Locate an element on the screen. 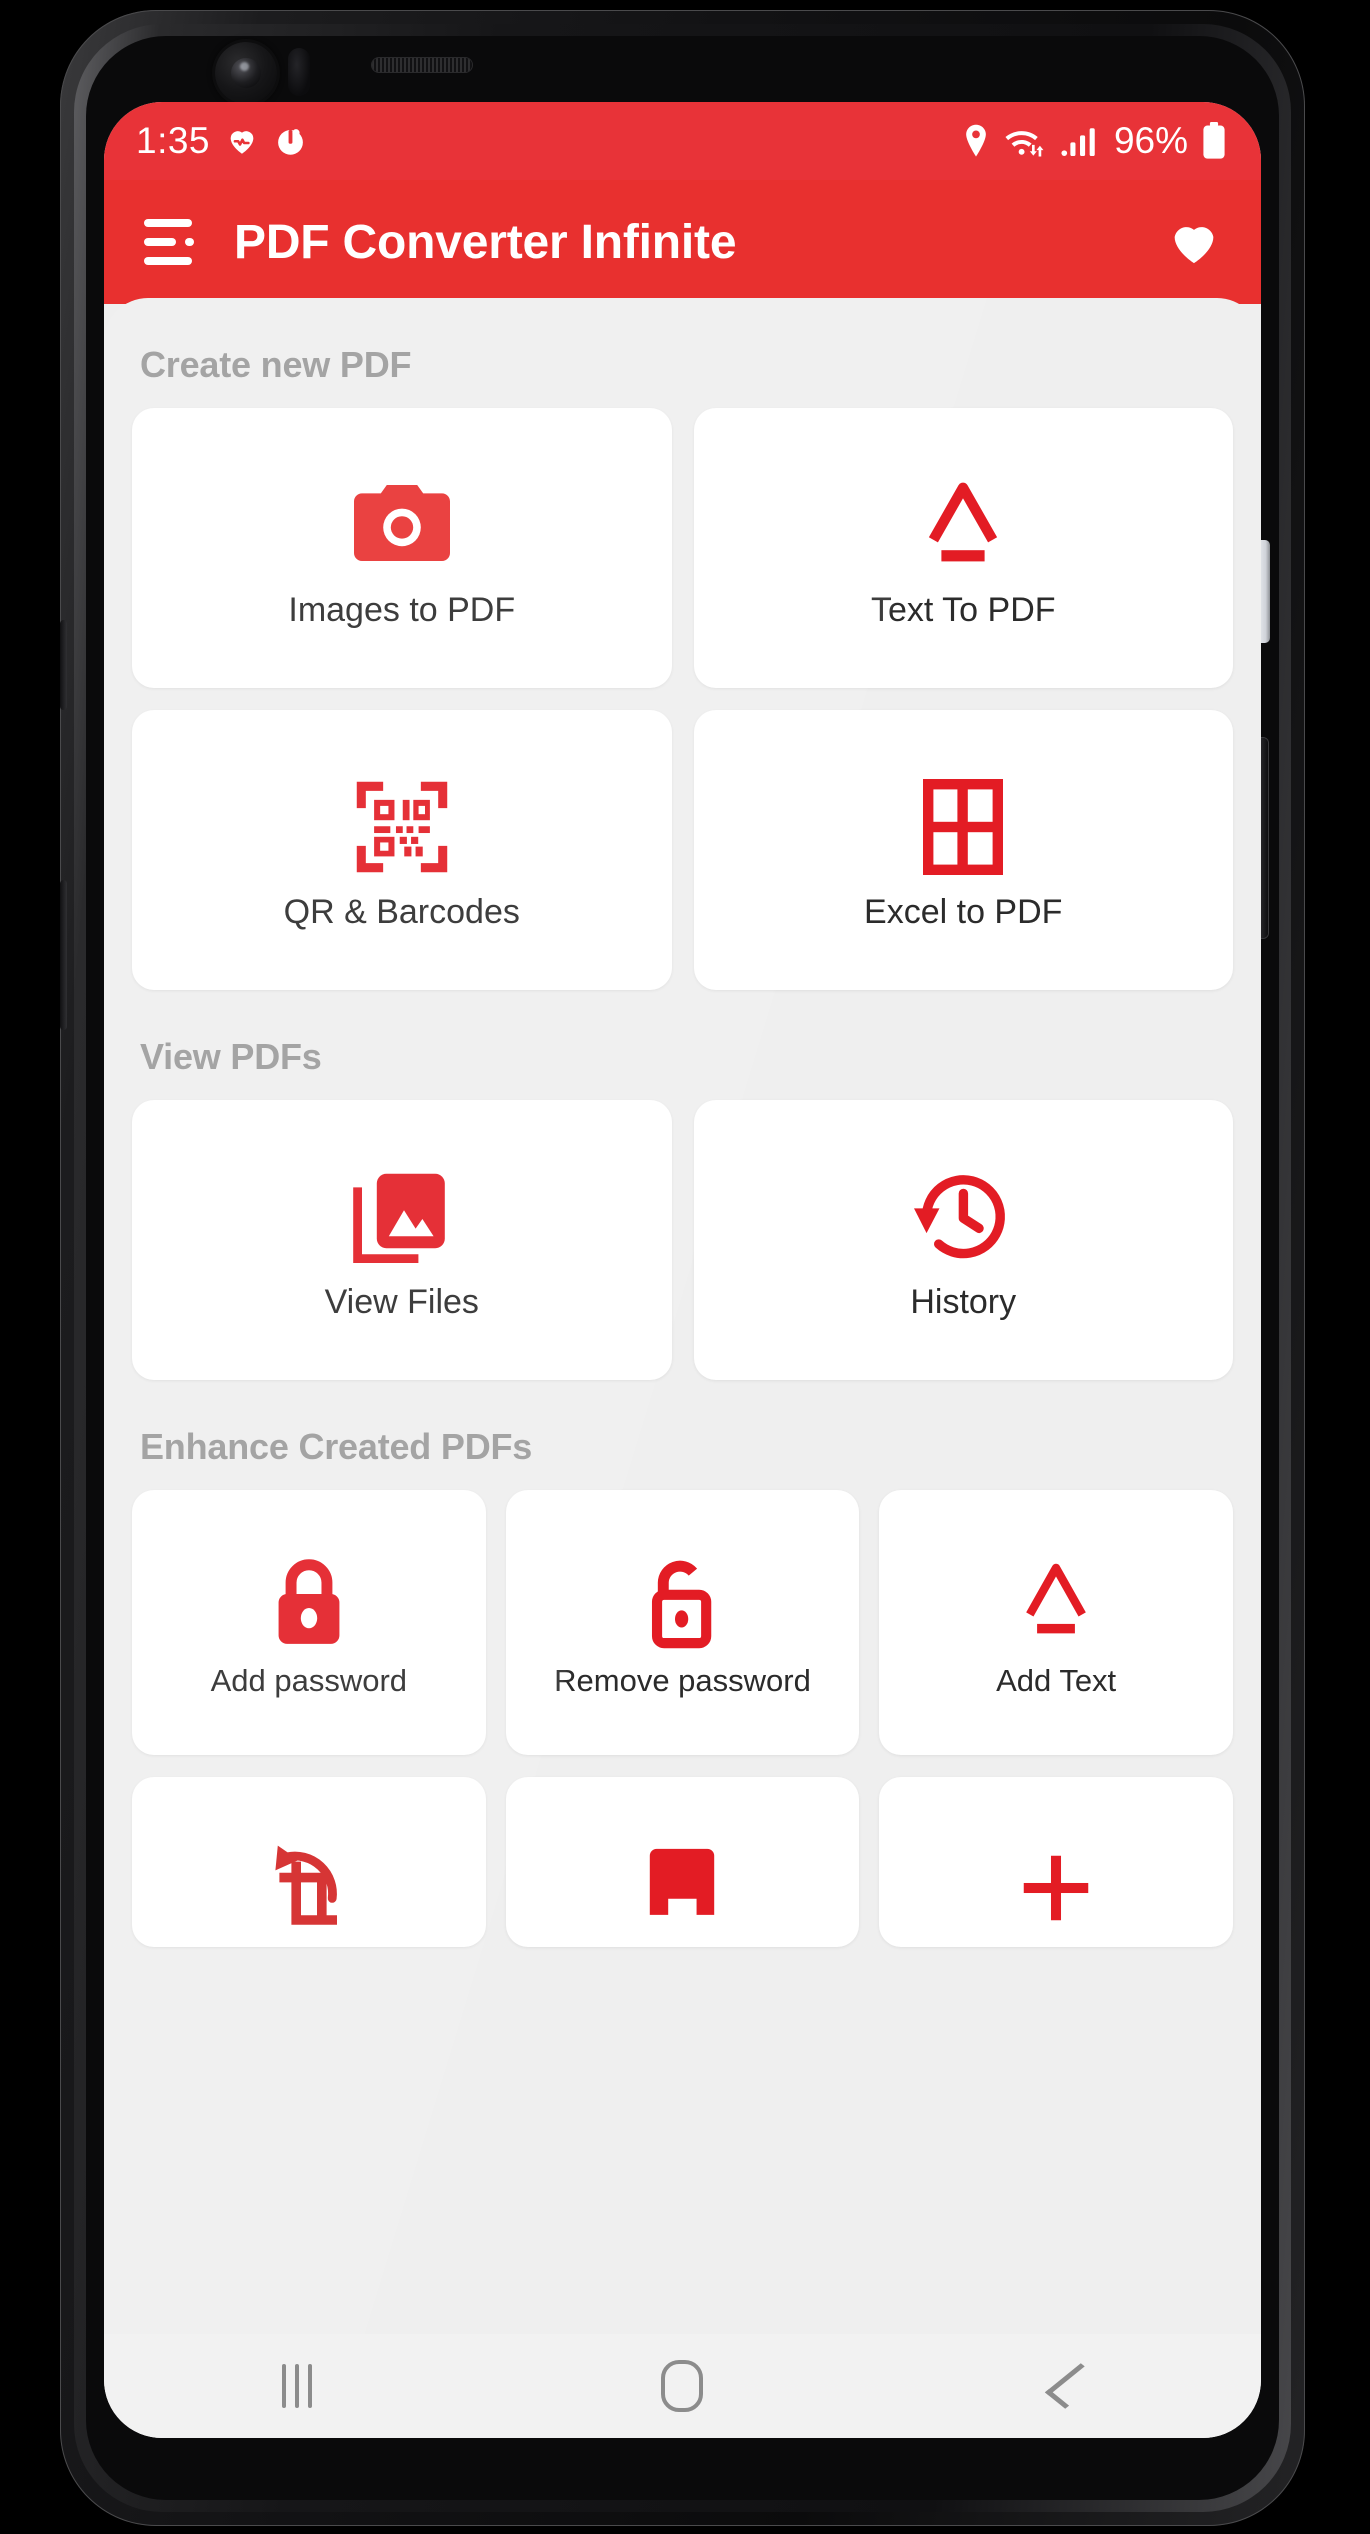 Image resolution: width=1370 pixels, height=2534 pixels. home-icon is located at coordinates (682, 2386).